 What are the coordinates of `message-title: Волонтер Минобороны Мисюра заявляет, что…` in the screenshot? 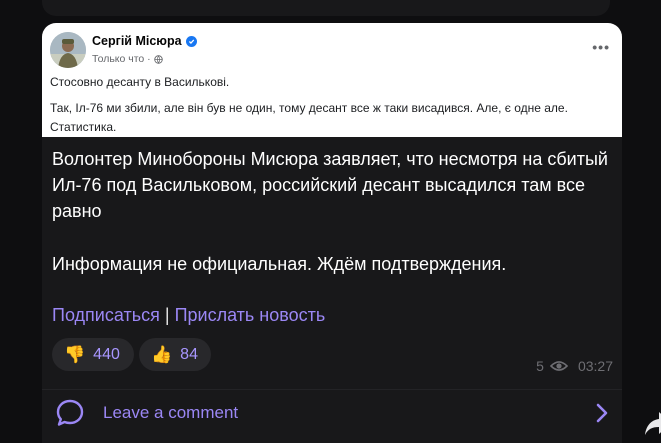 It's located at (330, 185).